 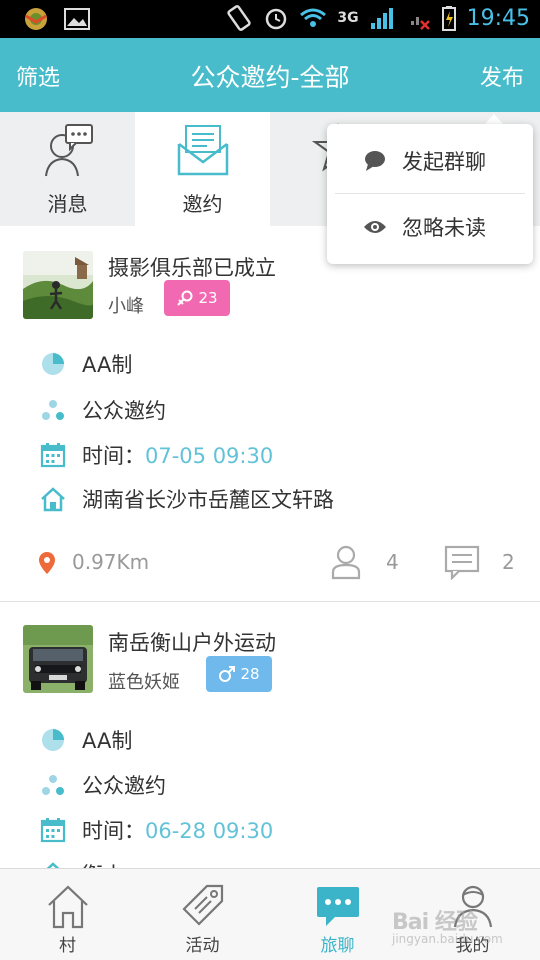 I want to click on app-header: 筛选 公众邀约-全部 发布, so click(x=270, y=75).